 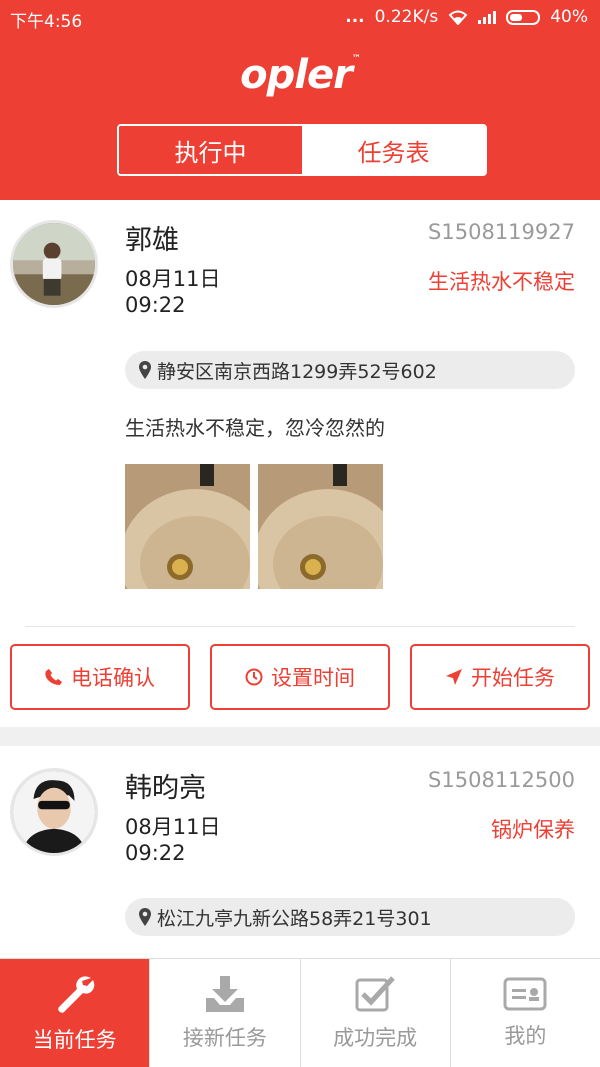 What do you see at coordinates (297, 371) in the screenshot?
I see `address-text: 静安区南京西路1299弄52号602` at bounding box center [297, 371].